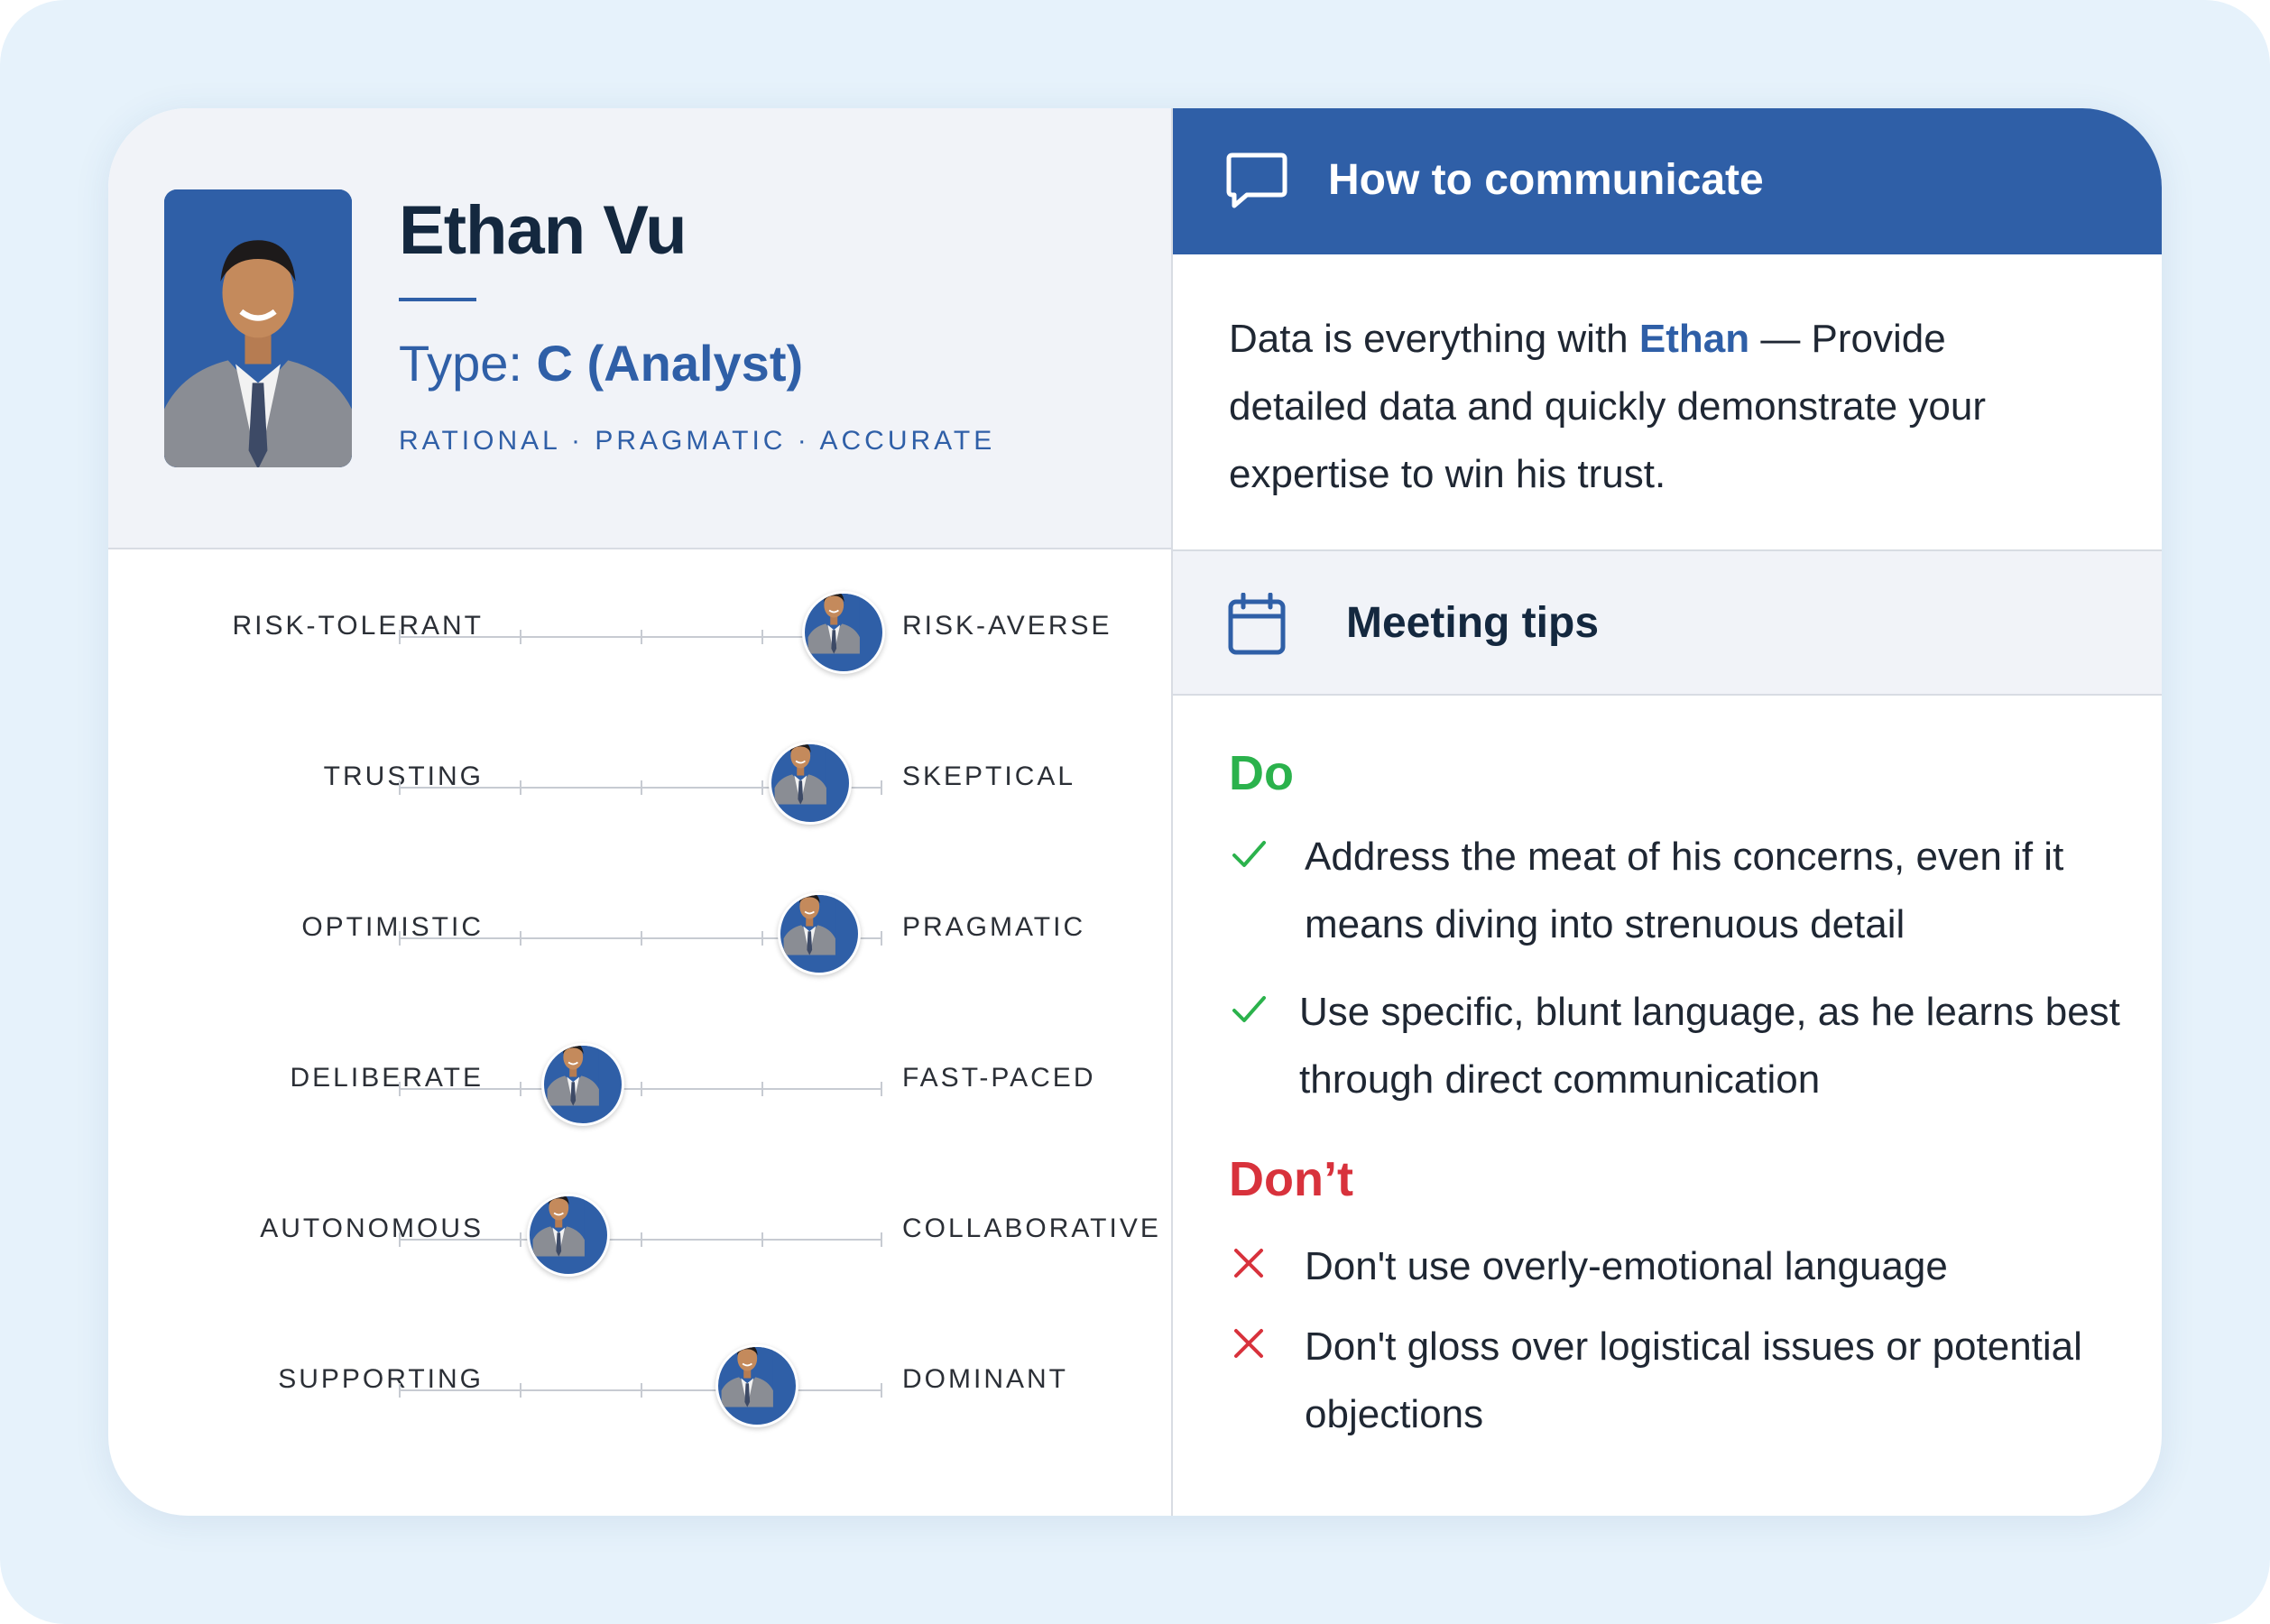 This screenshot has height=1624, width=2270. What do you see at coordinates (985, 1379) in the screenshot?
I see `slider-right-label: DOMINANT` at bounding box center [985, 1379].